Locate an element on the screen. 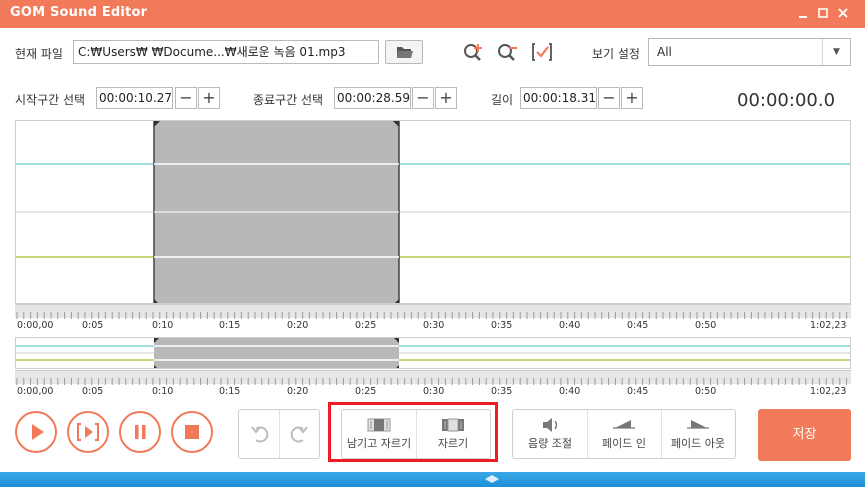 The height and width of the screenshot is (487, 865). zoom-fit-button is located at coordinates (542, 52).